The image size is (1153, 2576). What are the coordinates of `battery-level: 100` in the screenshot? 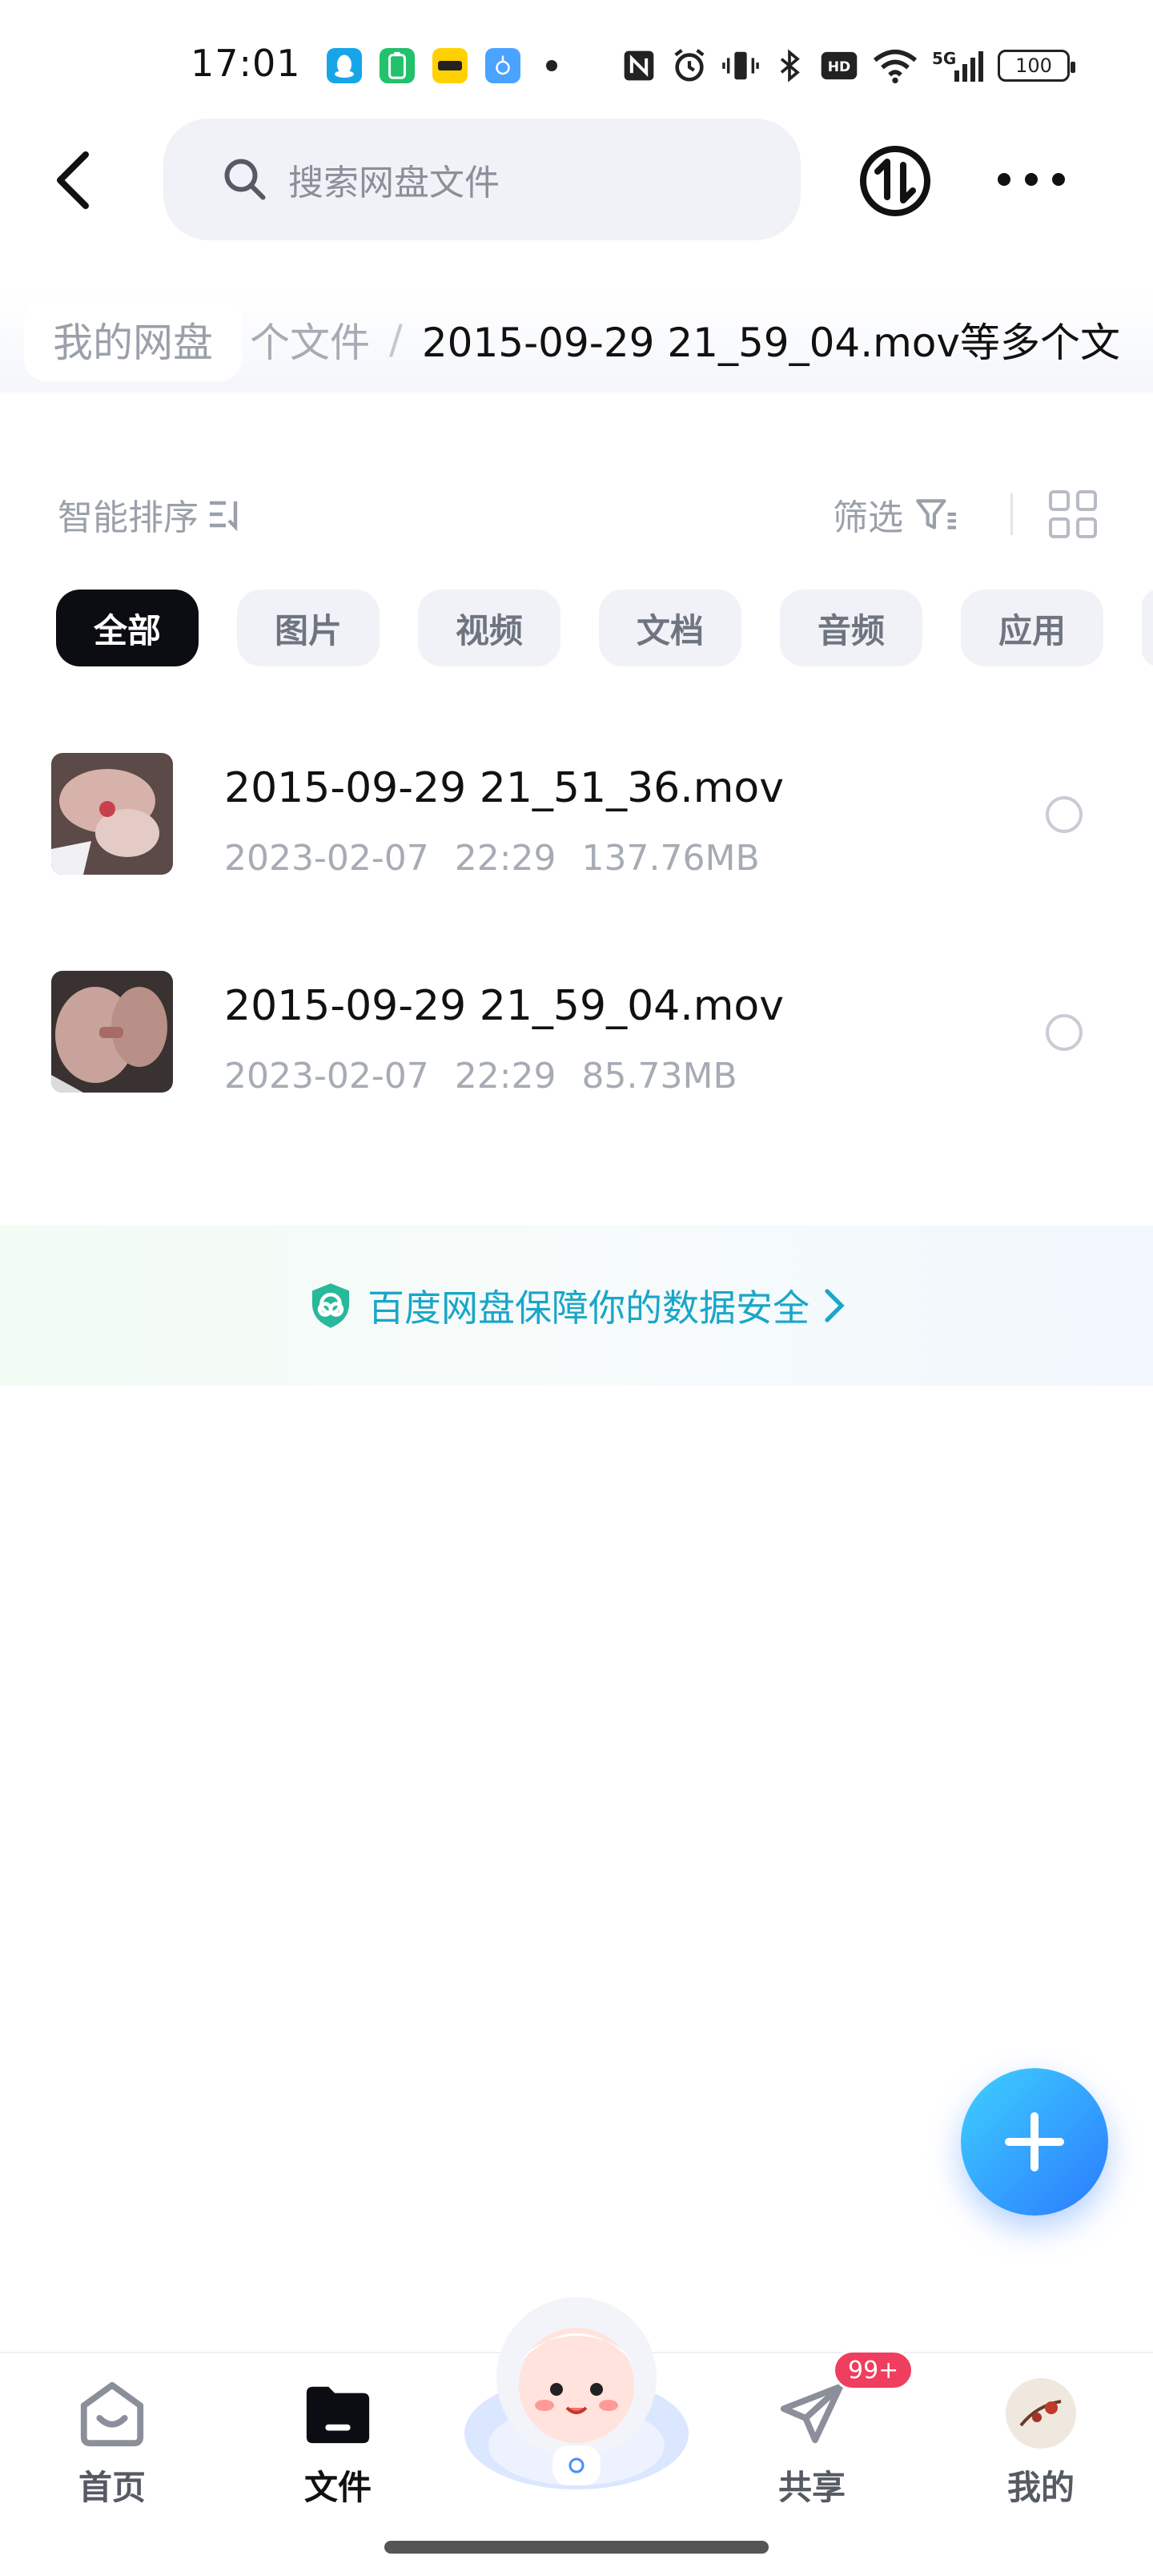 It's located at (1033, 65).